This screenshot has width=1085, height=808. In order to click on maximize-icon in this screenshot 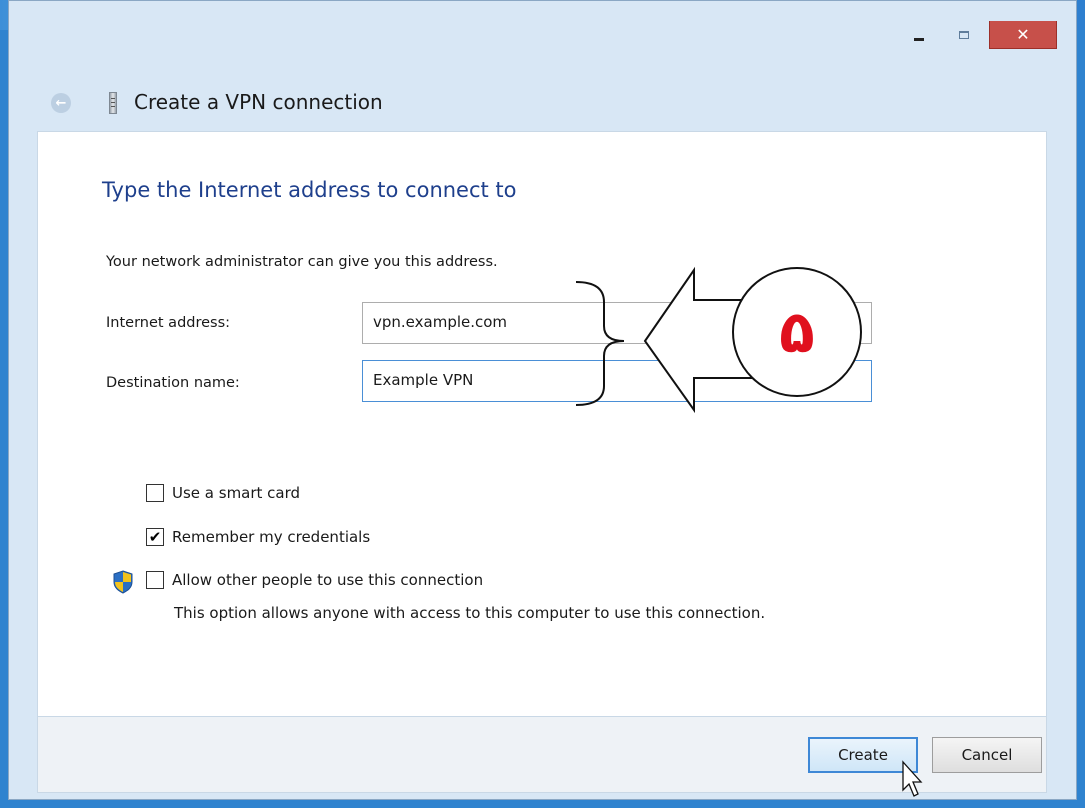, I will do `click(964, 35)`.